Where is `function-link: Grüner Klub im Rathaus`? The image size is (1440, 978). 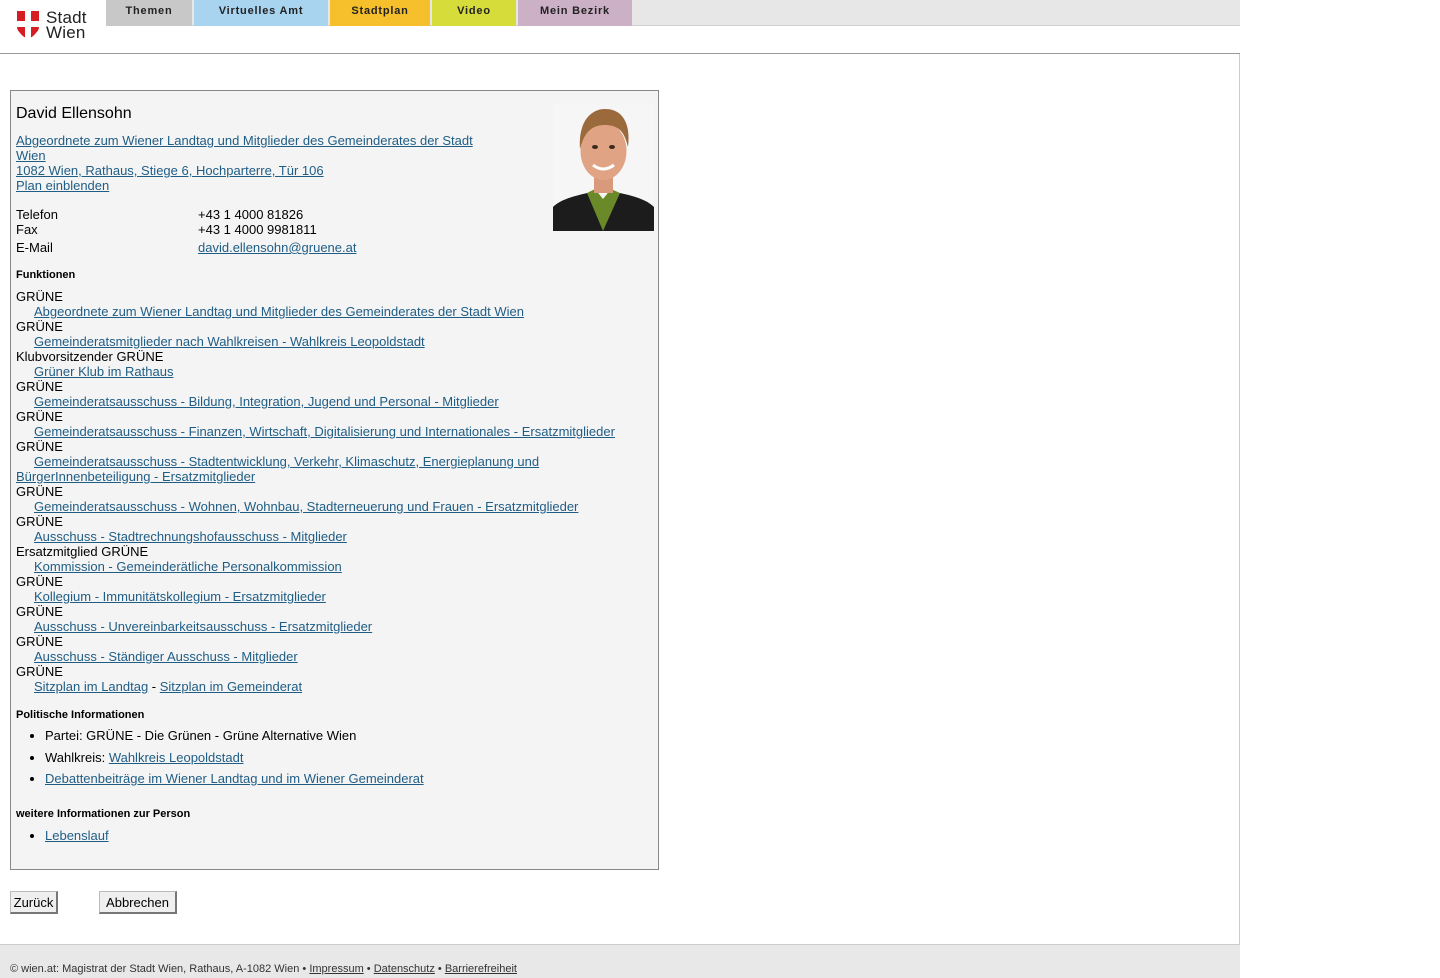
function-link: Grüner Klub im Rathaus is located at coordinates (103, 371).